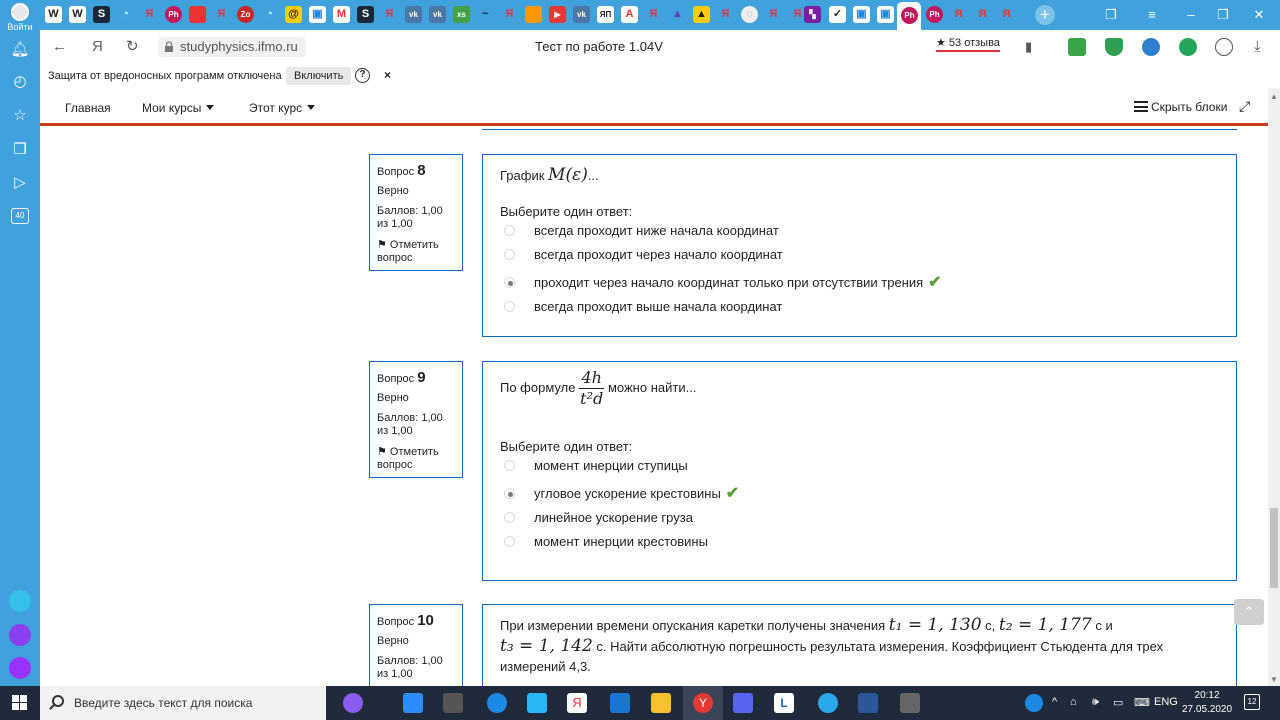  Describe the element at coordinates (1166, 702) in the screenshot. I see `language-indicator: ENG` at that location.